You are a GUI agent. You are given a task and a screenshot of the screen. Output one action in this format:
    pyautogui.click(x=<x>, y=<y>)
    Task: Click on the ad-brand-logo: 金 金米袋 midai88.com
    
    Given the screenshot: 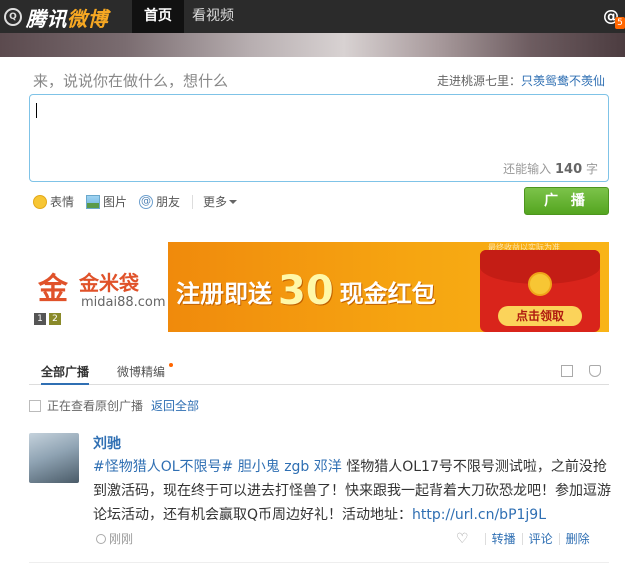 What is the action you would take?
    pyautogui.click(x=99, y=291)
    